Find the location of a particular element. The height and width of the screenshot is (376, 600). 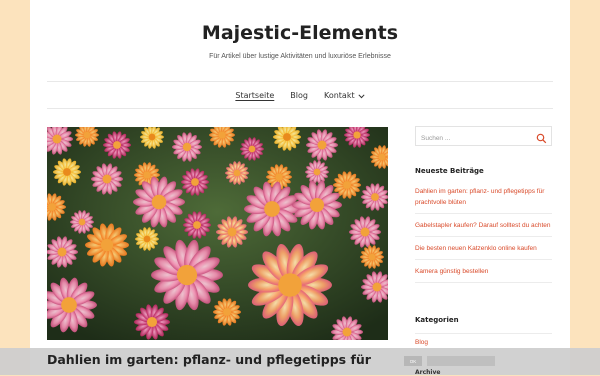

nav-item-startseite: Startseite is located at coordinates (254, 95).